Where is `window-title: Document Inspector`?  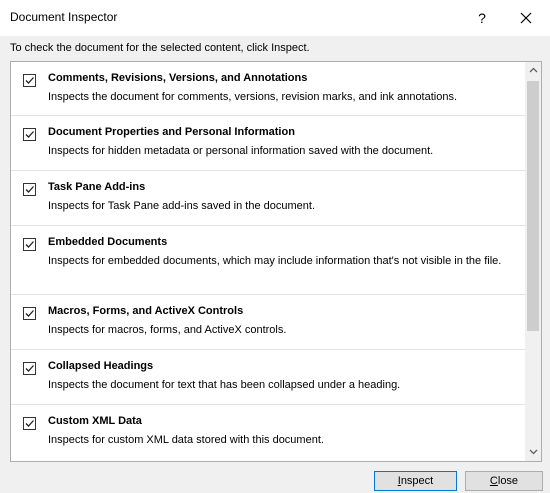 window-title: Document Inspector is located at coordinates (64, 17).